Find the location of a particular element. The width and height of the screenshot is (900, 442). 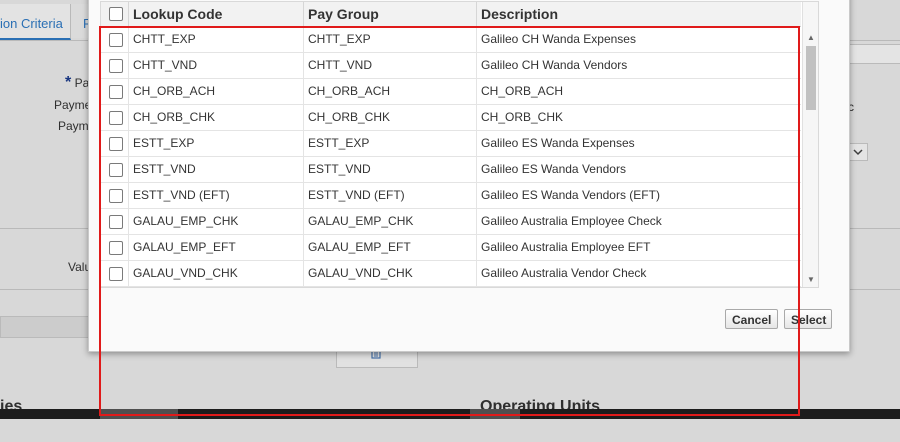

description-cell: CH_ORB_ACH is located at coordinates (522, 91).